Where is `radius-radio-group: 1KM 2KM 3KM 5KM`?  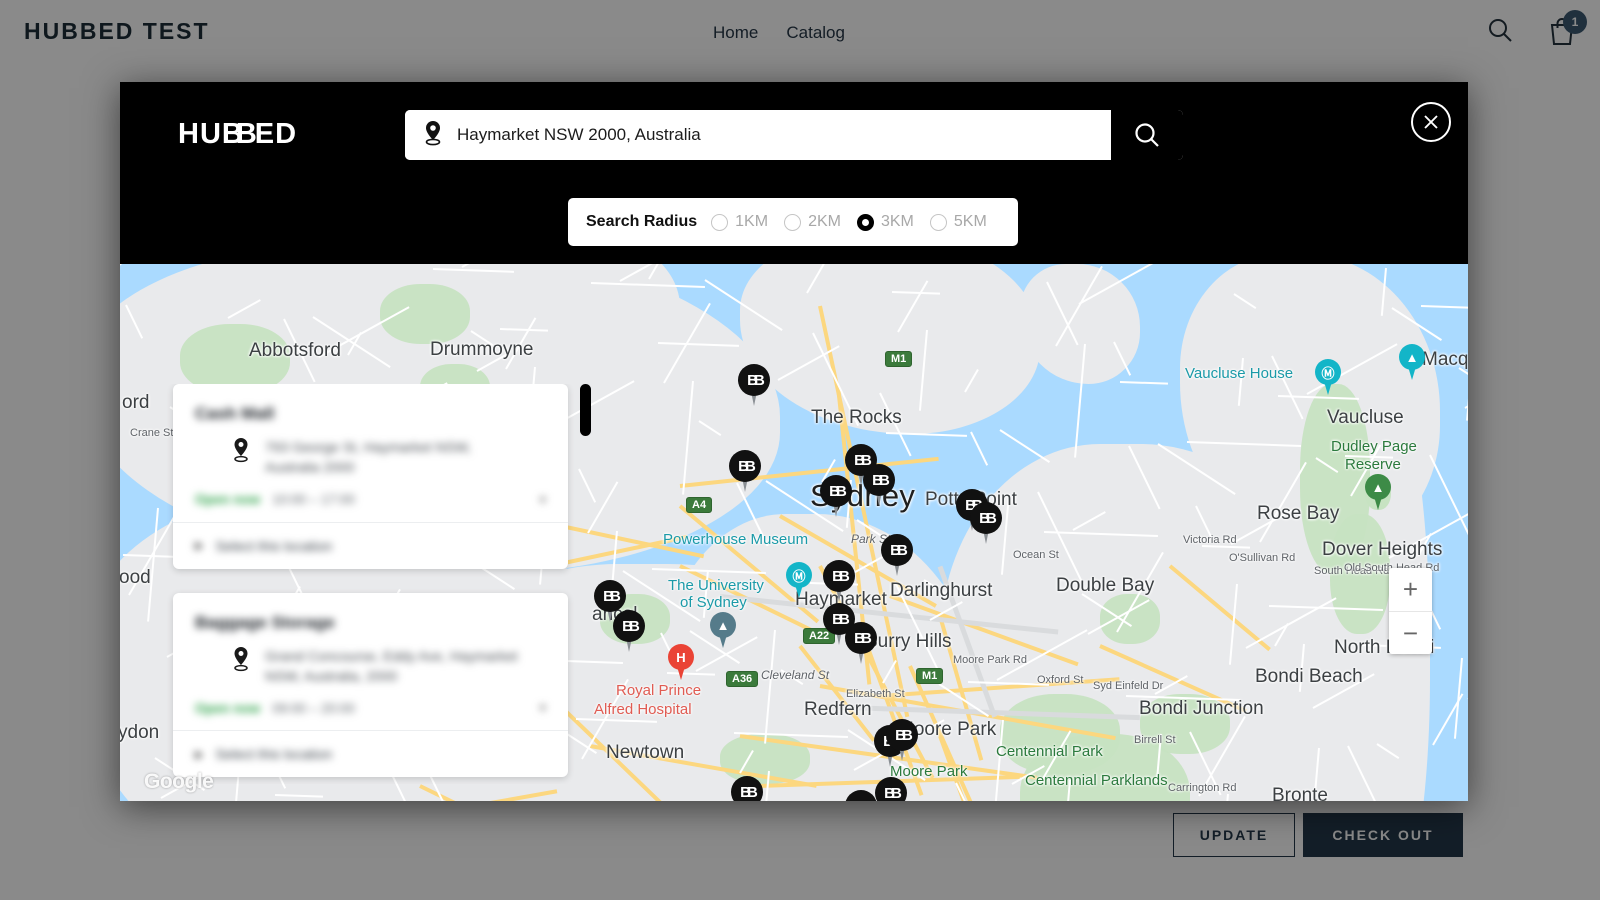 radius-radio-group: 1KM 2KM 3KM 5KM is located at coordinates (857, 222).